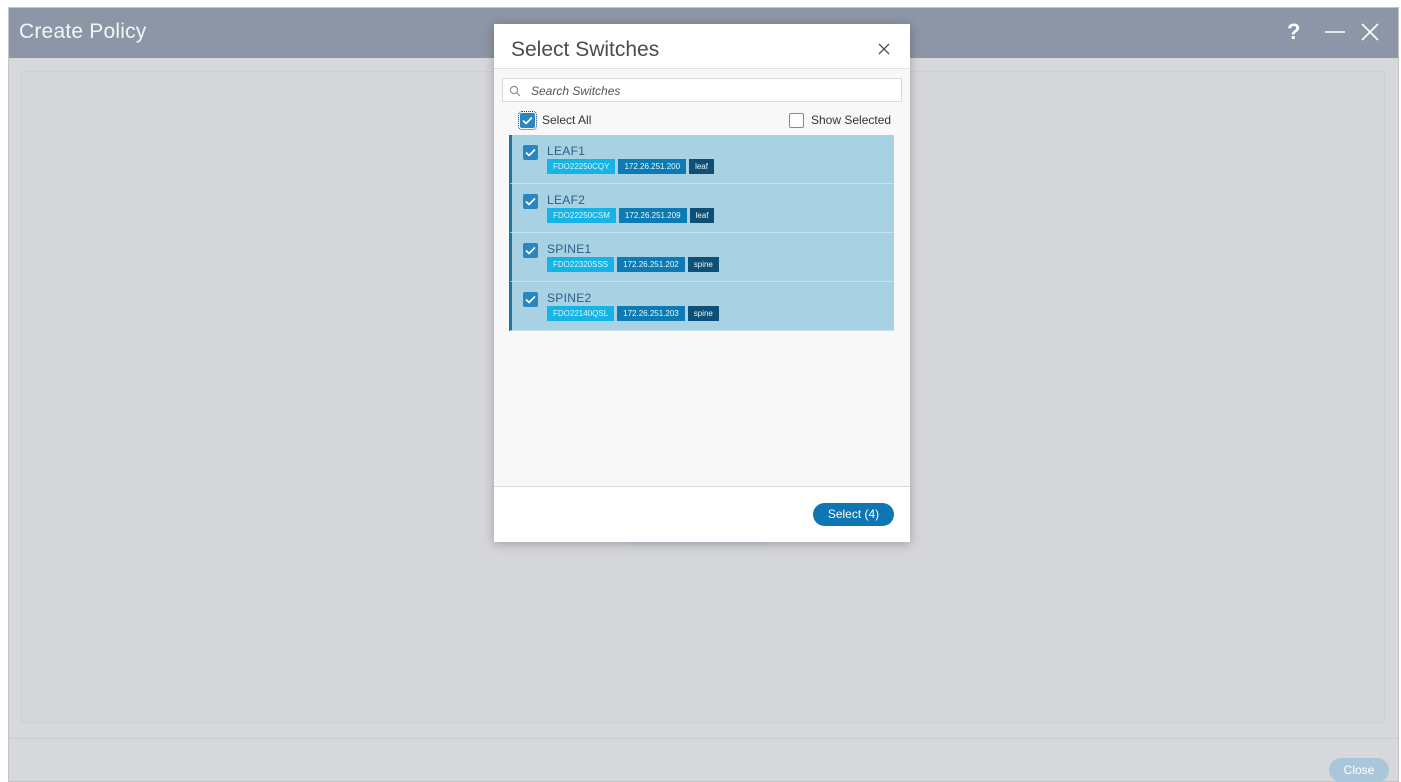 The width and height of the screenshot is (1401, 782). I want to click on serial-badge: FDO22140QSL, so click(581, 313).